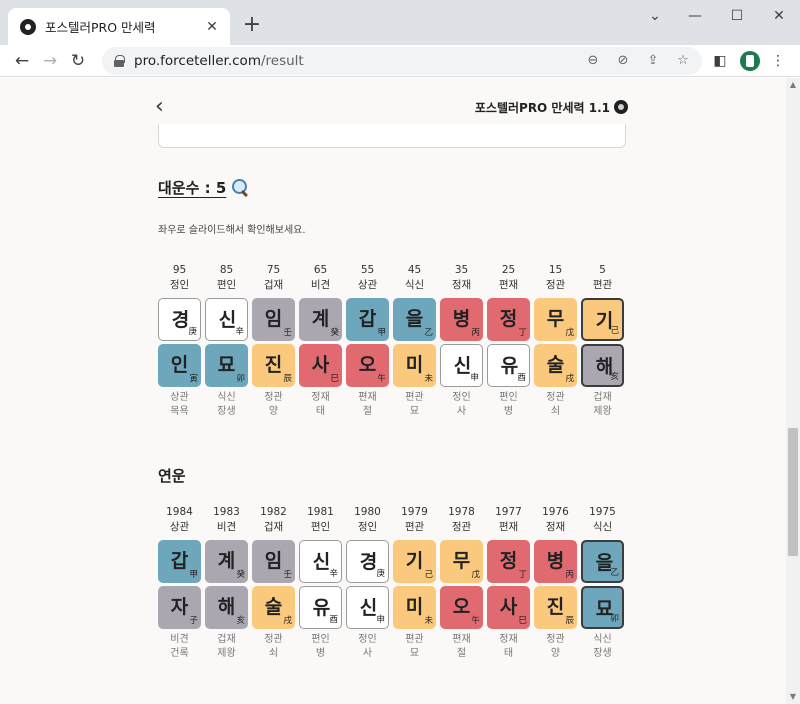  I want to click on zoom-icon: ⊖, so click(593, 61).